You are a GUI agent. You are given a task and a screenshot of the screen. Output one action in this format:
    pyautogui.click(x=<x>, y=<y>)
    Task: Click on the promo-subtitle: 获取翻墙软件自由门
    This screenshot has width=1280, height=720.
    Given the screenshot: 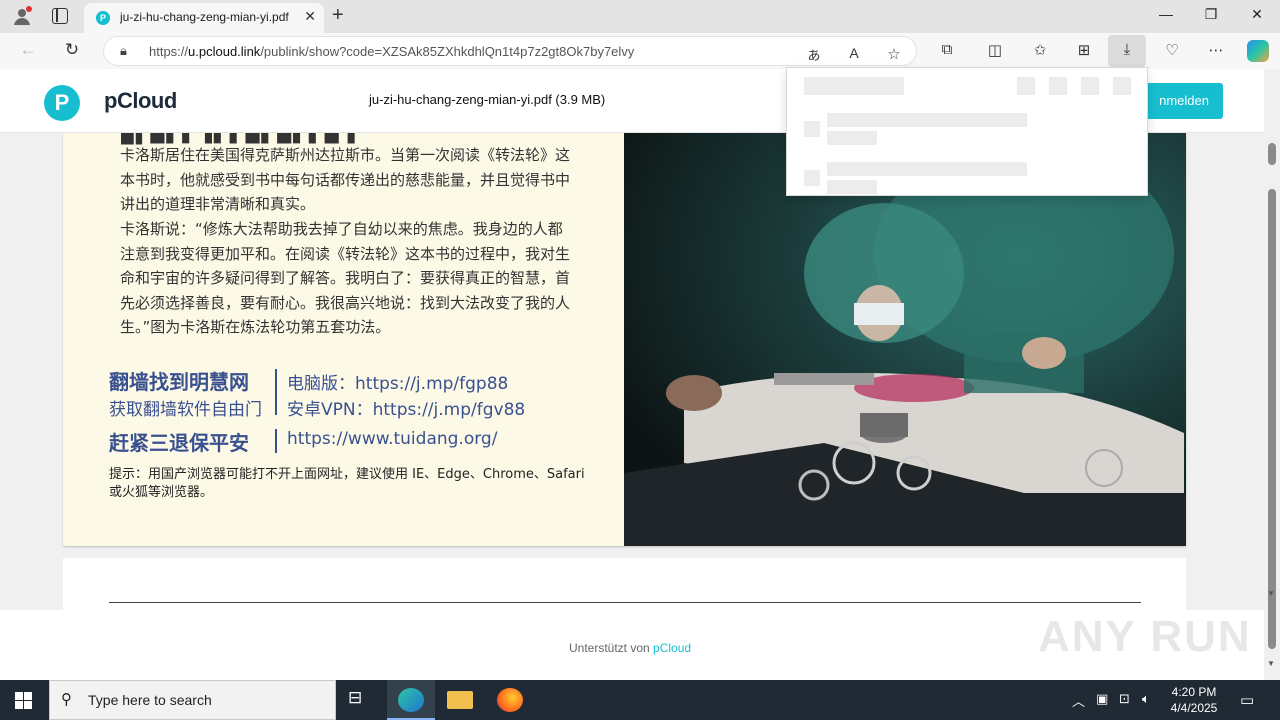 What is the action you would take?
    pyautogui.click(x=185, y=410)
    